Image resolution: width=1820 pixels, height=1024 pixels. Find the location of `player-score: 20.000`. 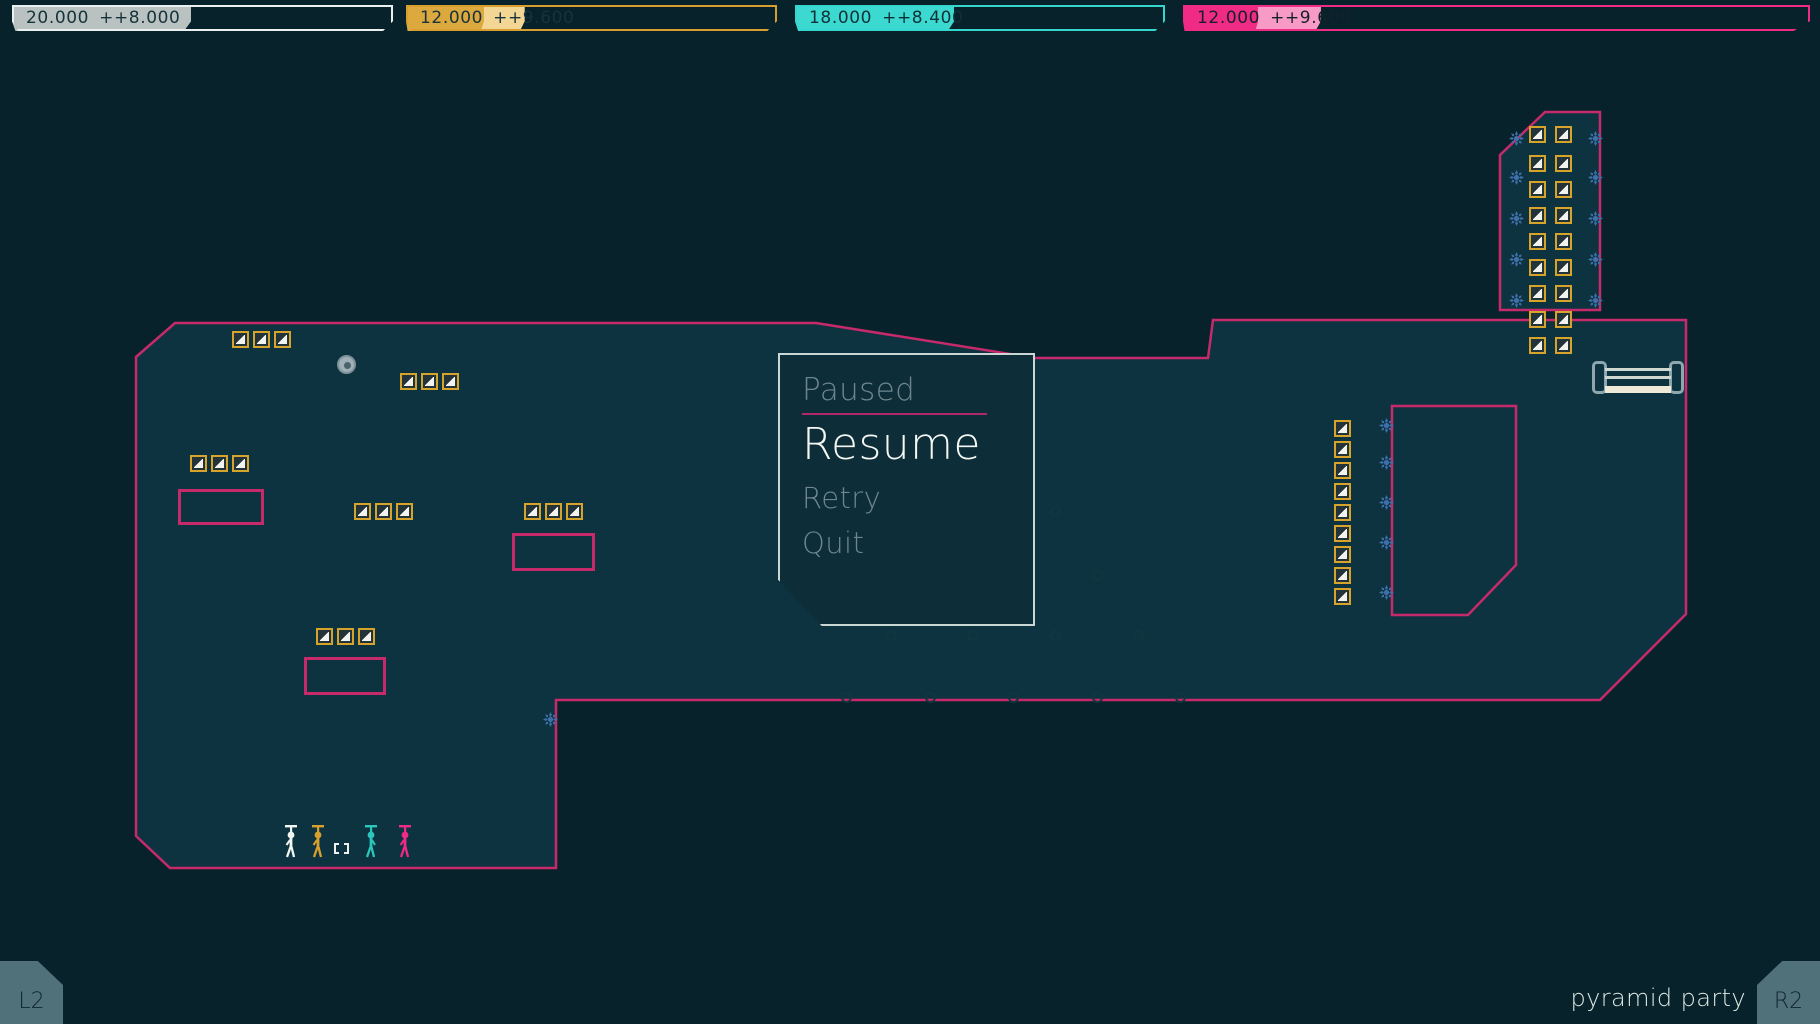

player-score: 20.000 is located at coordinates (58, 18).